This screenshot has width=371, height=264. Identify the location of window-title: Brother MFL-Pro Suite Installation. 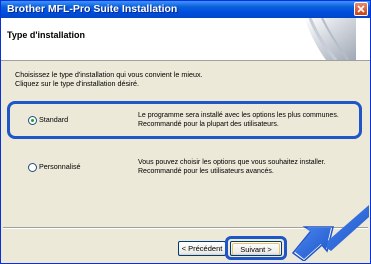
(92, 9).